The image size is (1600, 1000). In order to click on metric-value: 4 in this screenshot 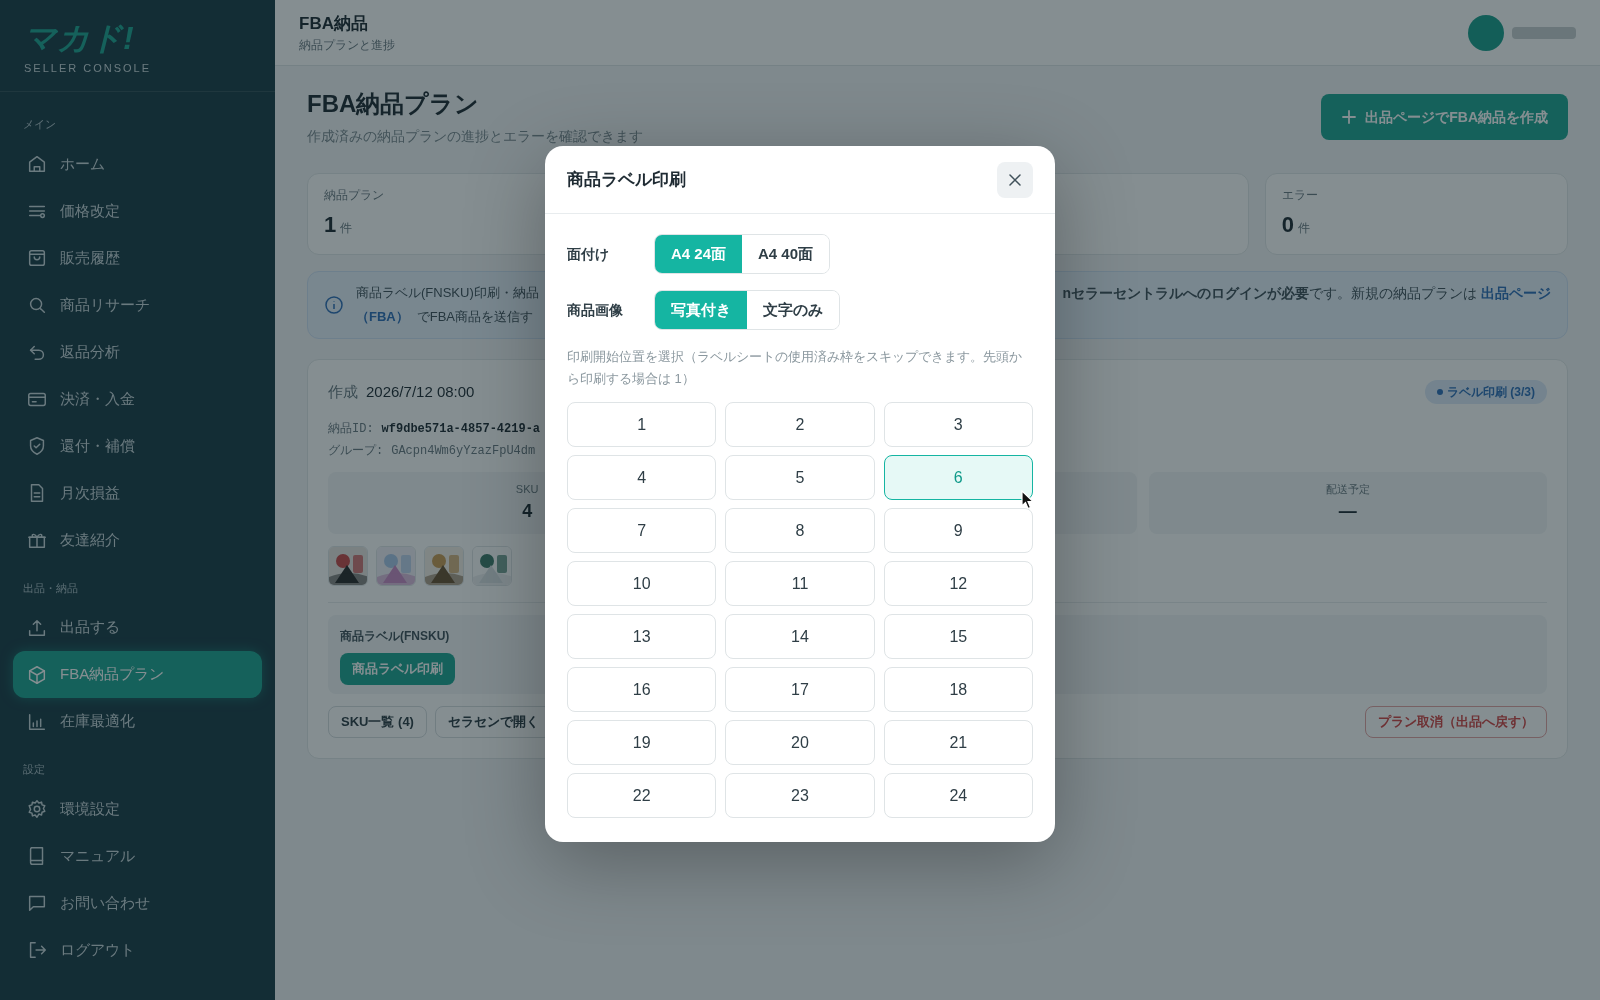, I will do `click(527, 511)`.